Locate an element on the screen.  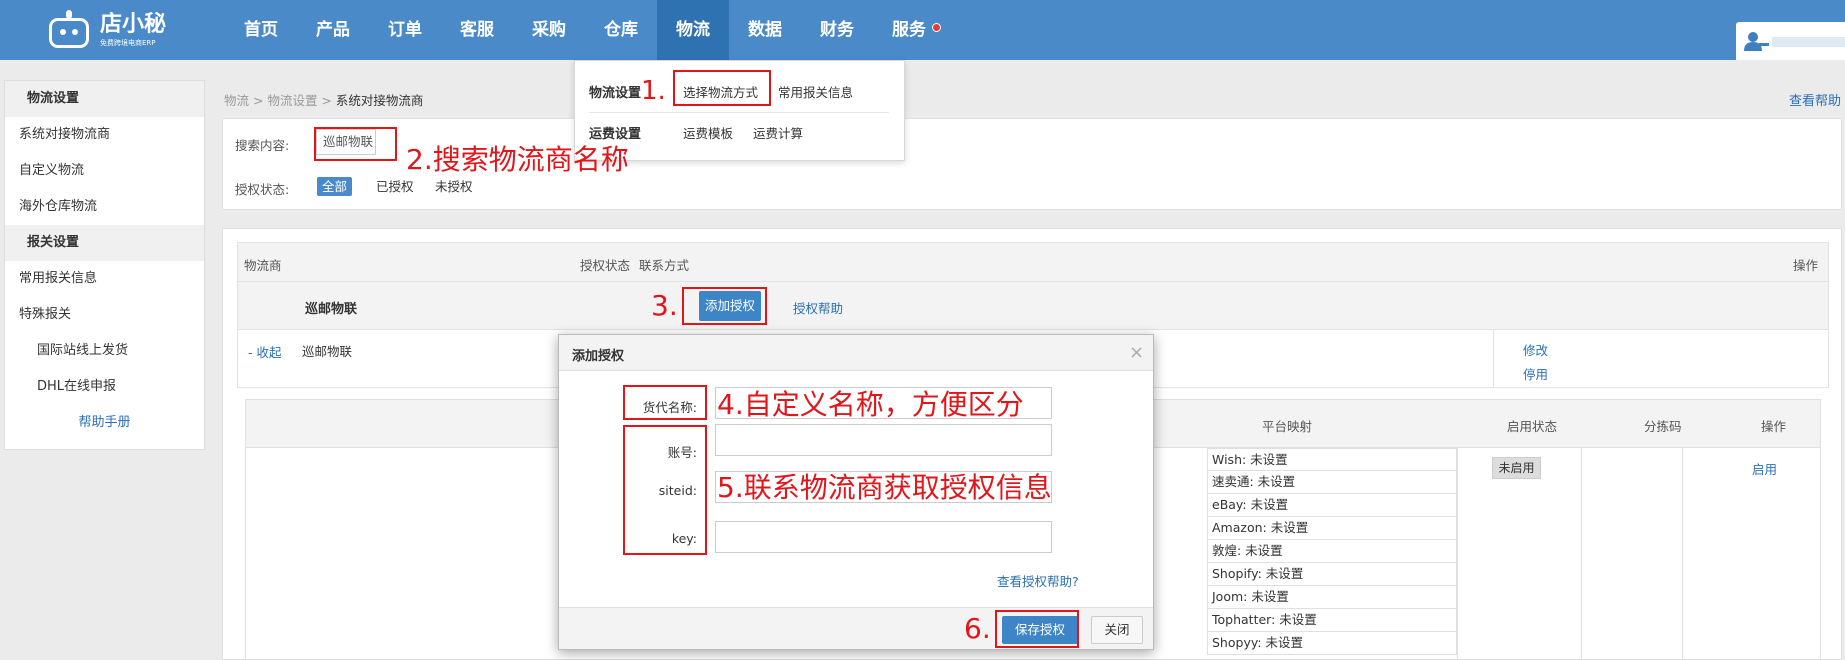
main-nav: 首页 产品 订单 客服 采购 仓库 物流 数据 财务 服务 is located at coordinates (585, 30).